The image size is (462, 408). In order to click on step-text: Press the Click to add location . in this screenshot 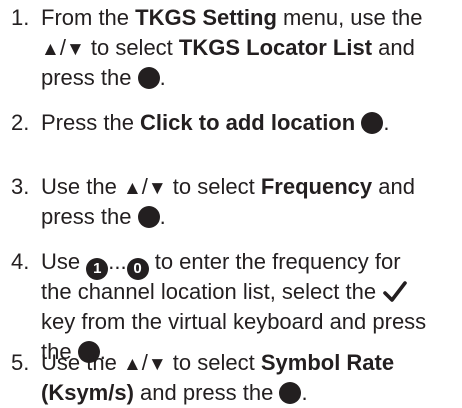, I will do `click(248, 123)`.